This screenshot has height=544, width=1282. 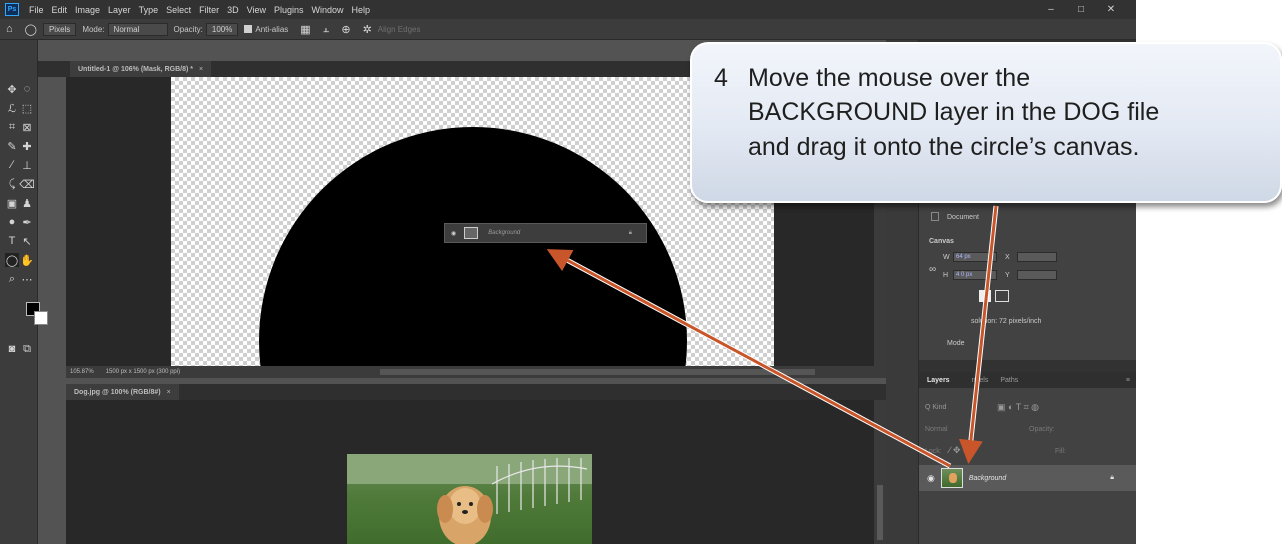 What do you see at coordinates (27, 260) in the screenshot?
I see `hand-tool-icon: ✋` at bounding box center [27, 260].